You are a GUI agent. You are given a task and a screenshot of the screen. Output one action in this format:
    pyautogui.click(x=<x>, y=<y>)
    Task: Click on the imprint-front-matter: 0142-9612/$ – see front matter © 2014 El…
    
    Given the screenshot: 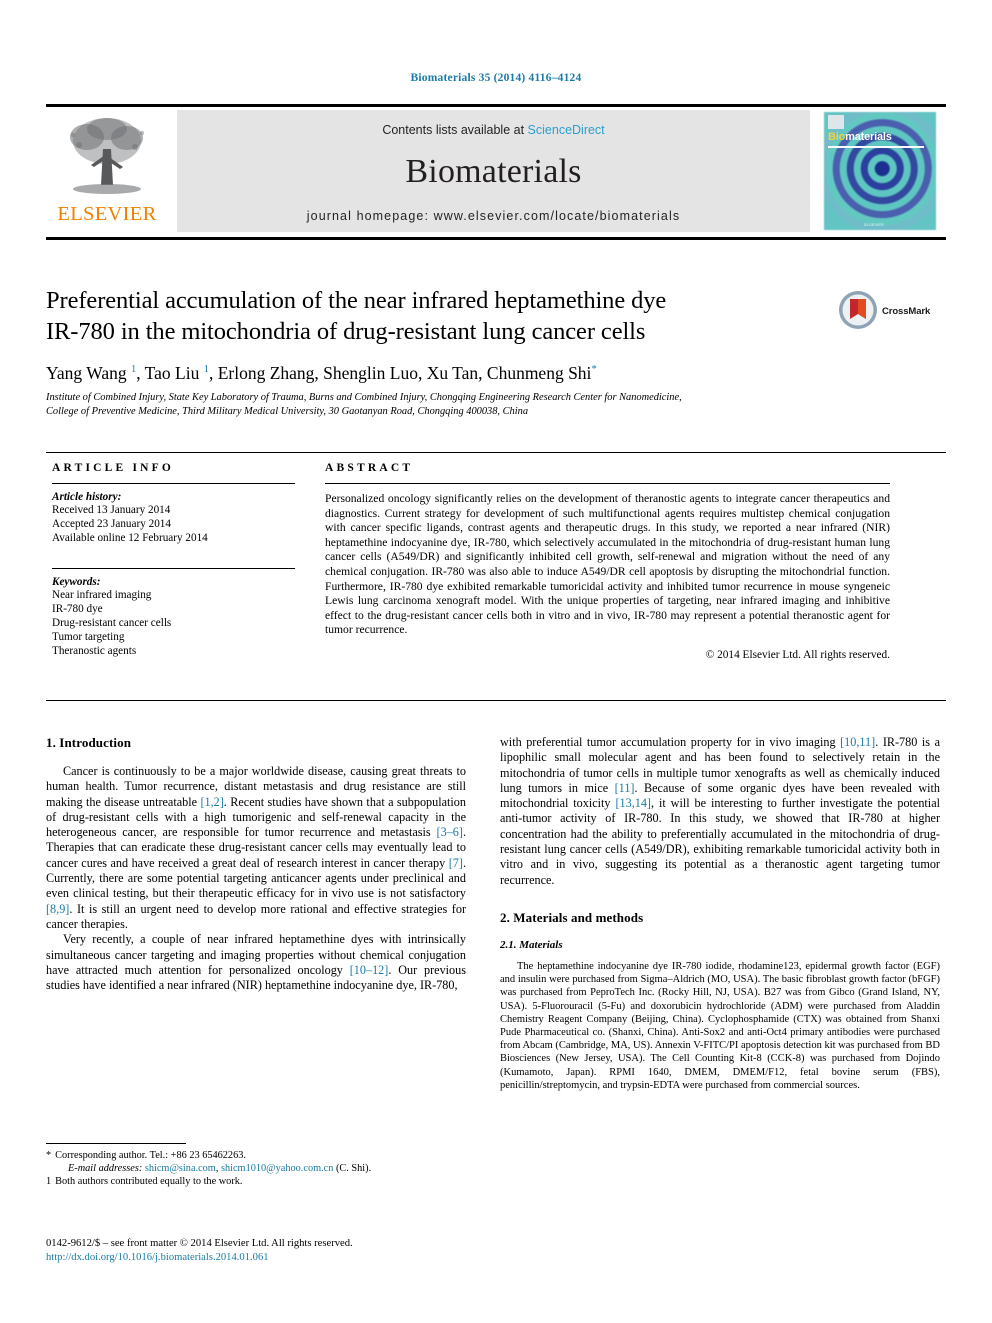 What is the action you would take?
    pyautogui.click(x=199, y=1243)
    